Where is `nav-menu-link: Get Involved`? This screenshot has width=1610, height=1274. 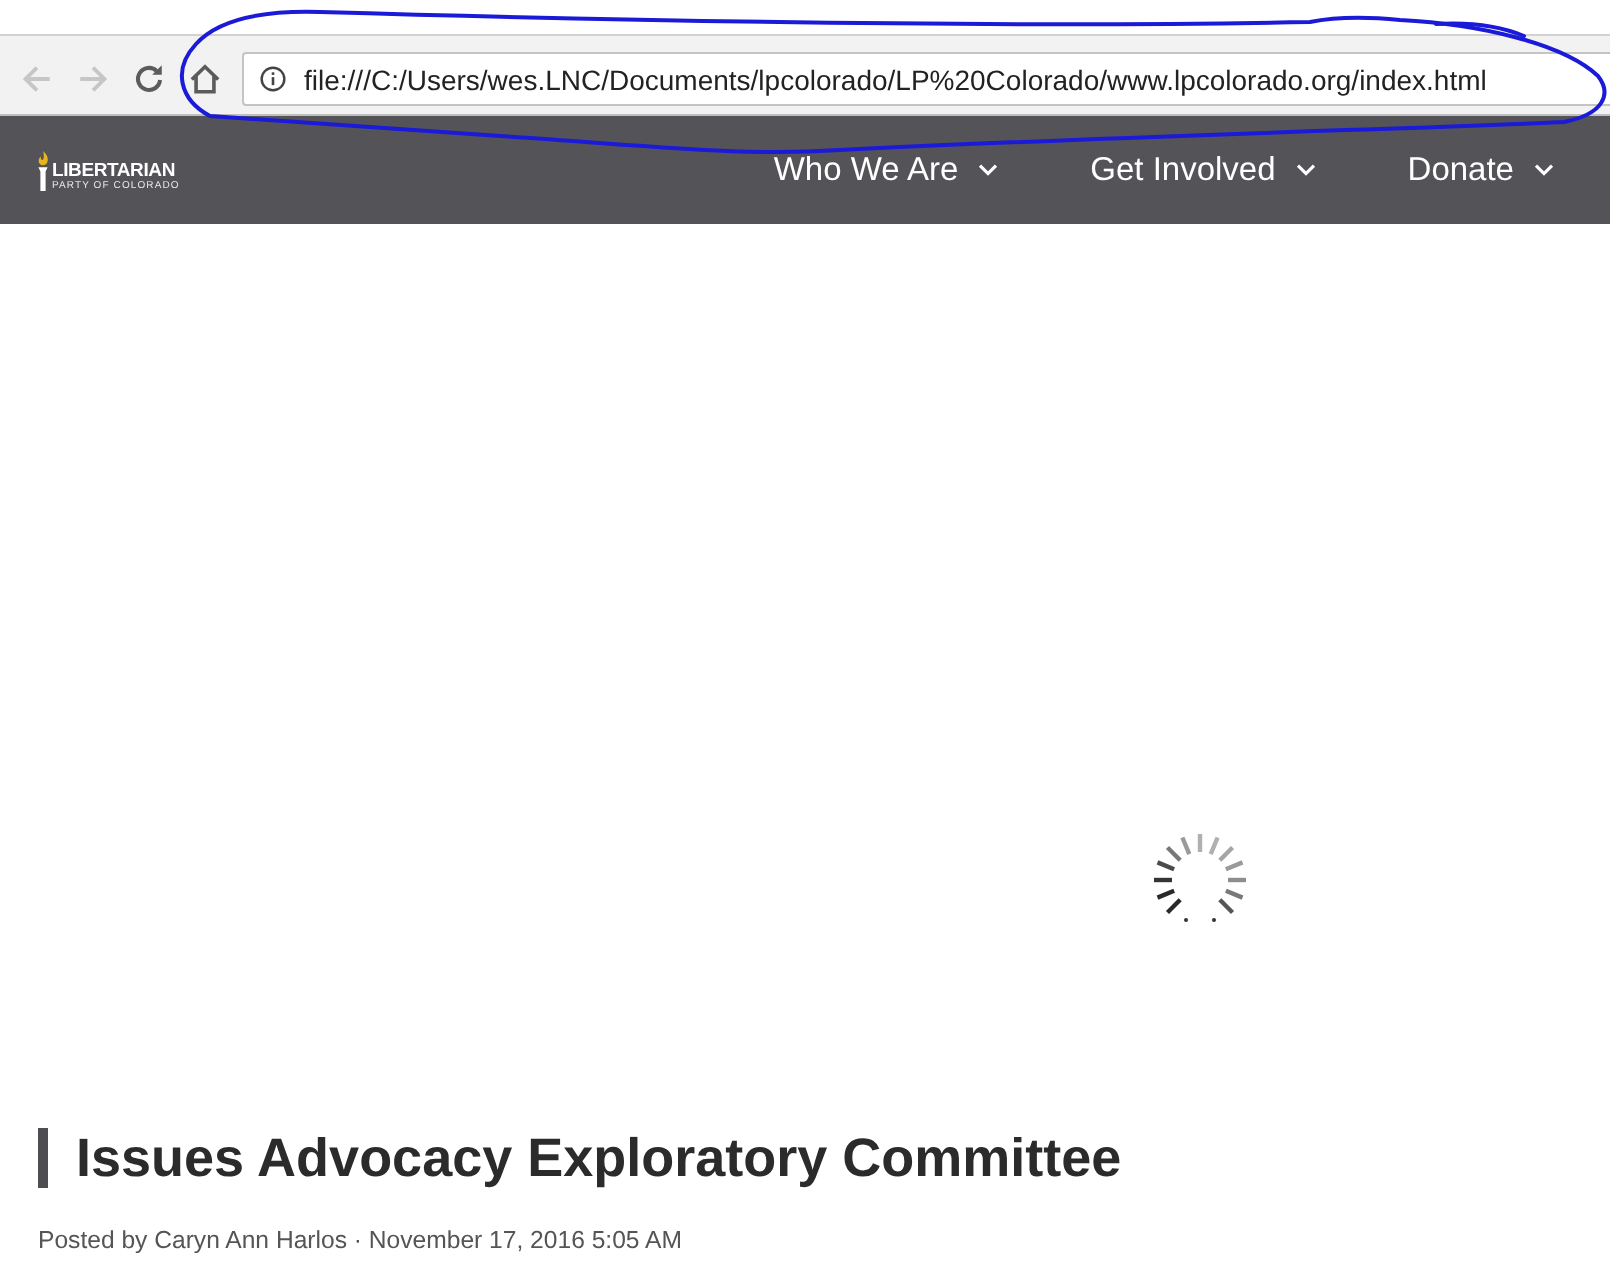
nav-menu-link: Get Involved is located at coordinates (1203, 170).